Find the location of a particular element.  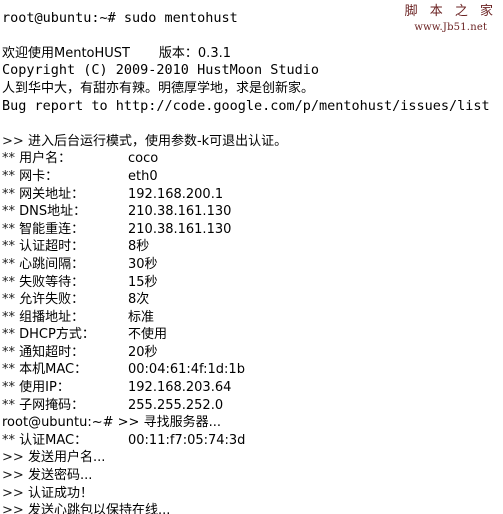

row-key: ** DHCP方式： is located at coordinates (65, 335).